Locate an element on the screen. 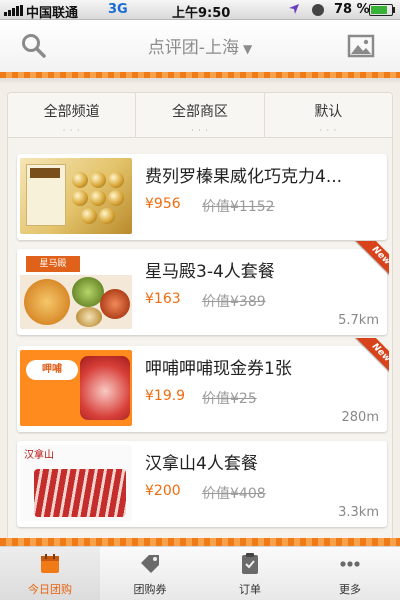  deal-title: 汉拿山4人套餐 is located at coordinates (201, 464).